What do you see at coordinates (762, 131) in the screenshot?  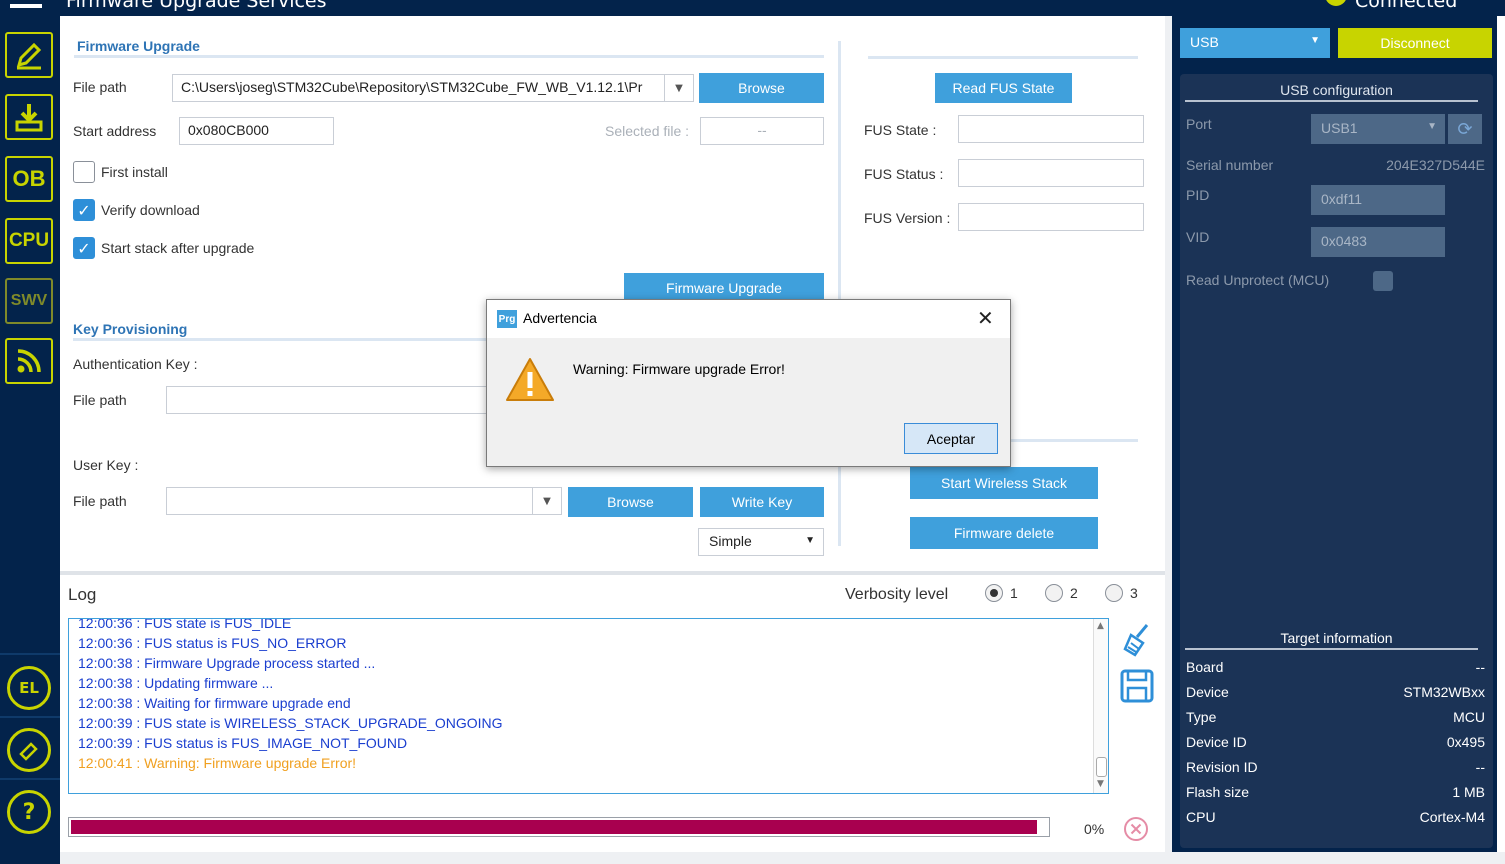 I see `selected-file-field: --` at bounding box center [762, 131].